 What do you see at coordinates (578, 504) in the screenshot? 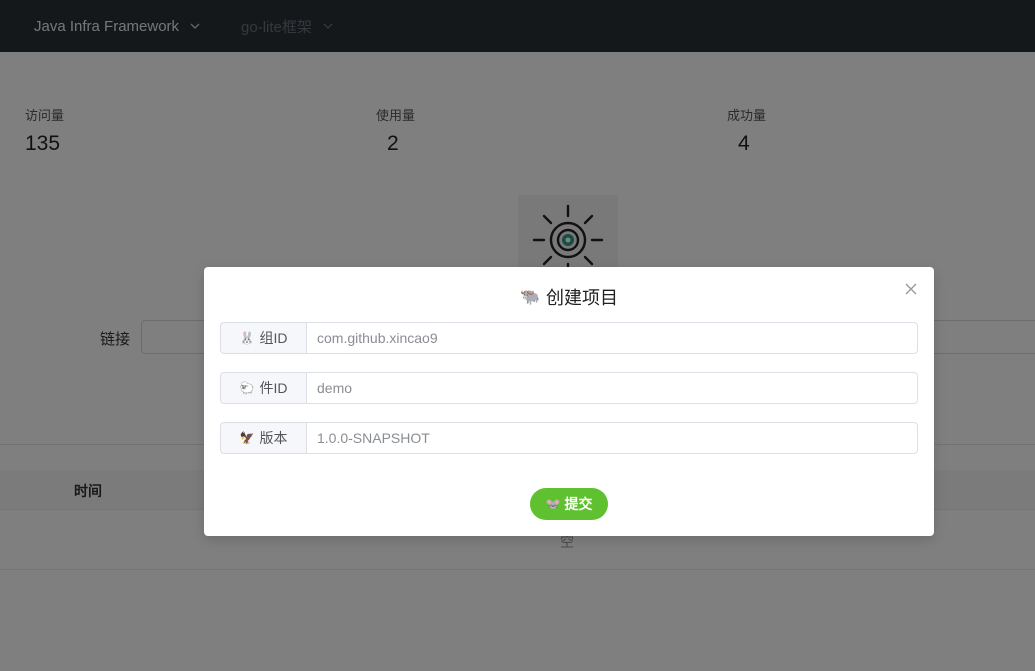
I see `submit-button-label: 提交` at bounding box center [578, 504].